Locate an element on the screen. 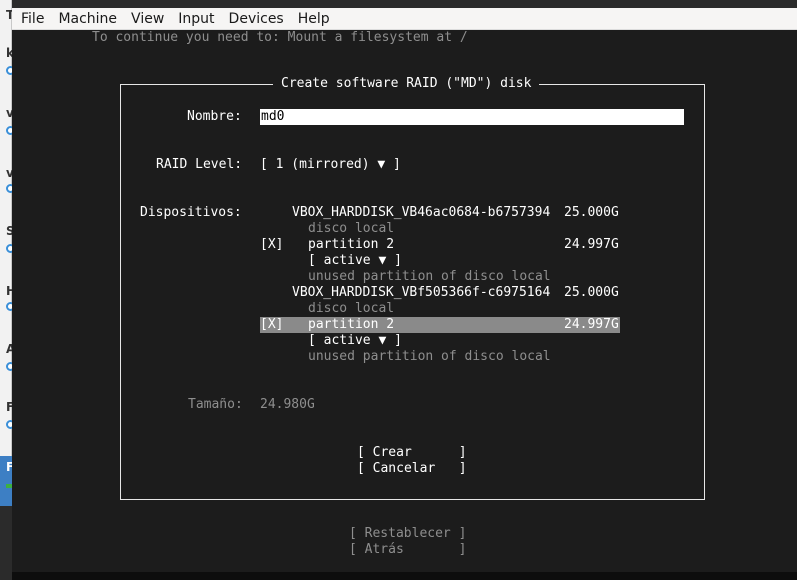 This screenshot has width=797, height=580. statusbar is located at coordinates (404, 576).